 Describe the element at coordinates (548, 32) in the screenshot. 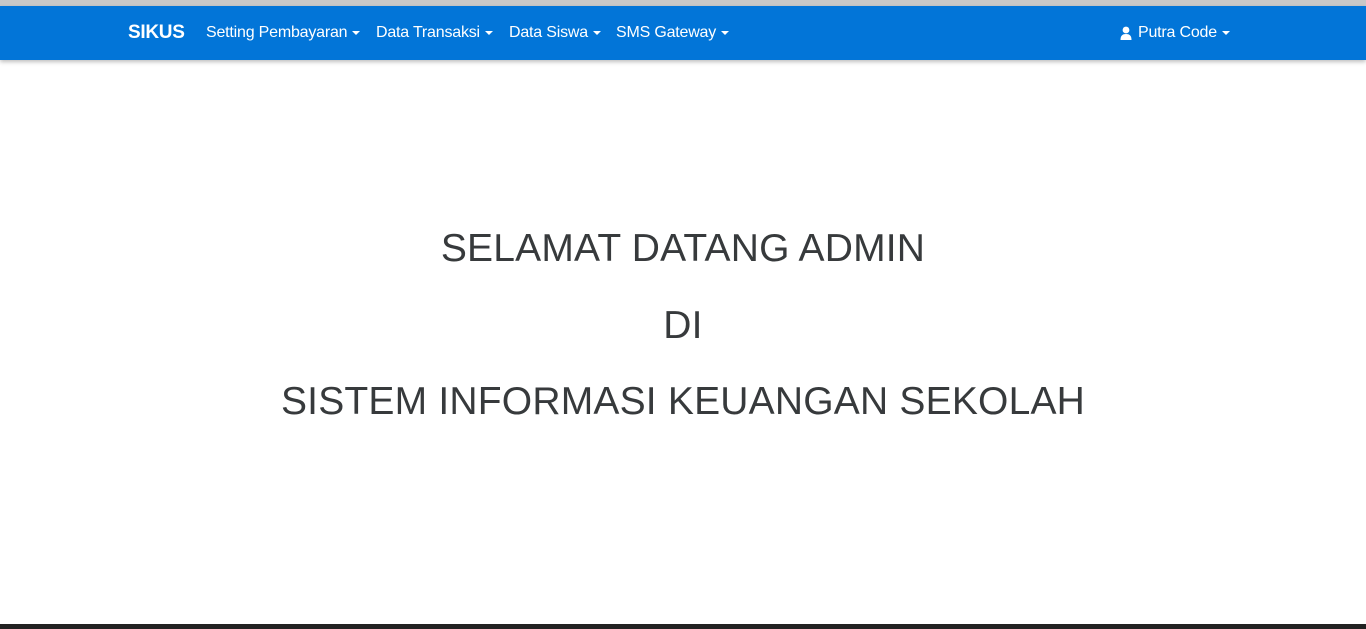

I see `menu-data-siswa-label: Data Siswa` at that location.